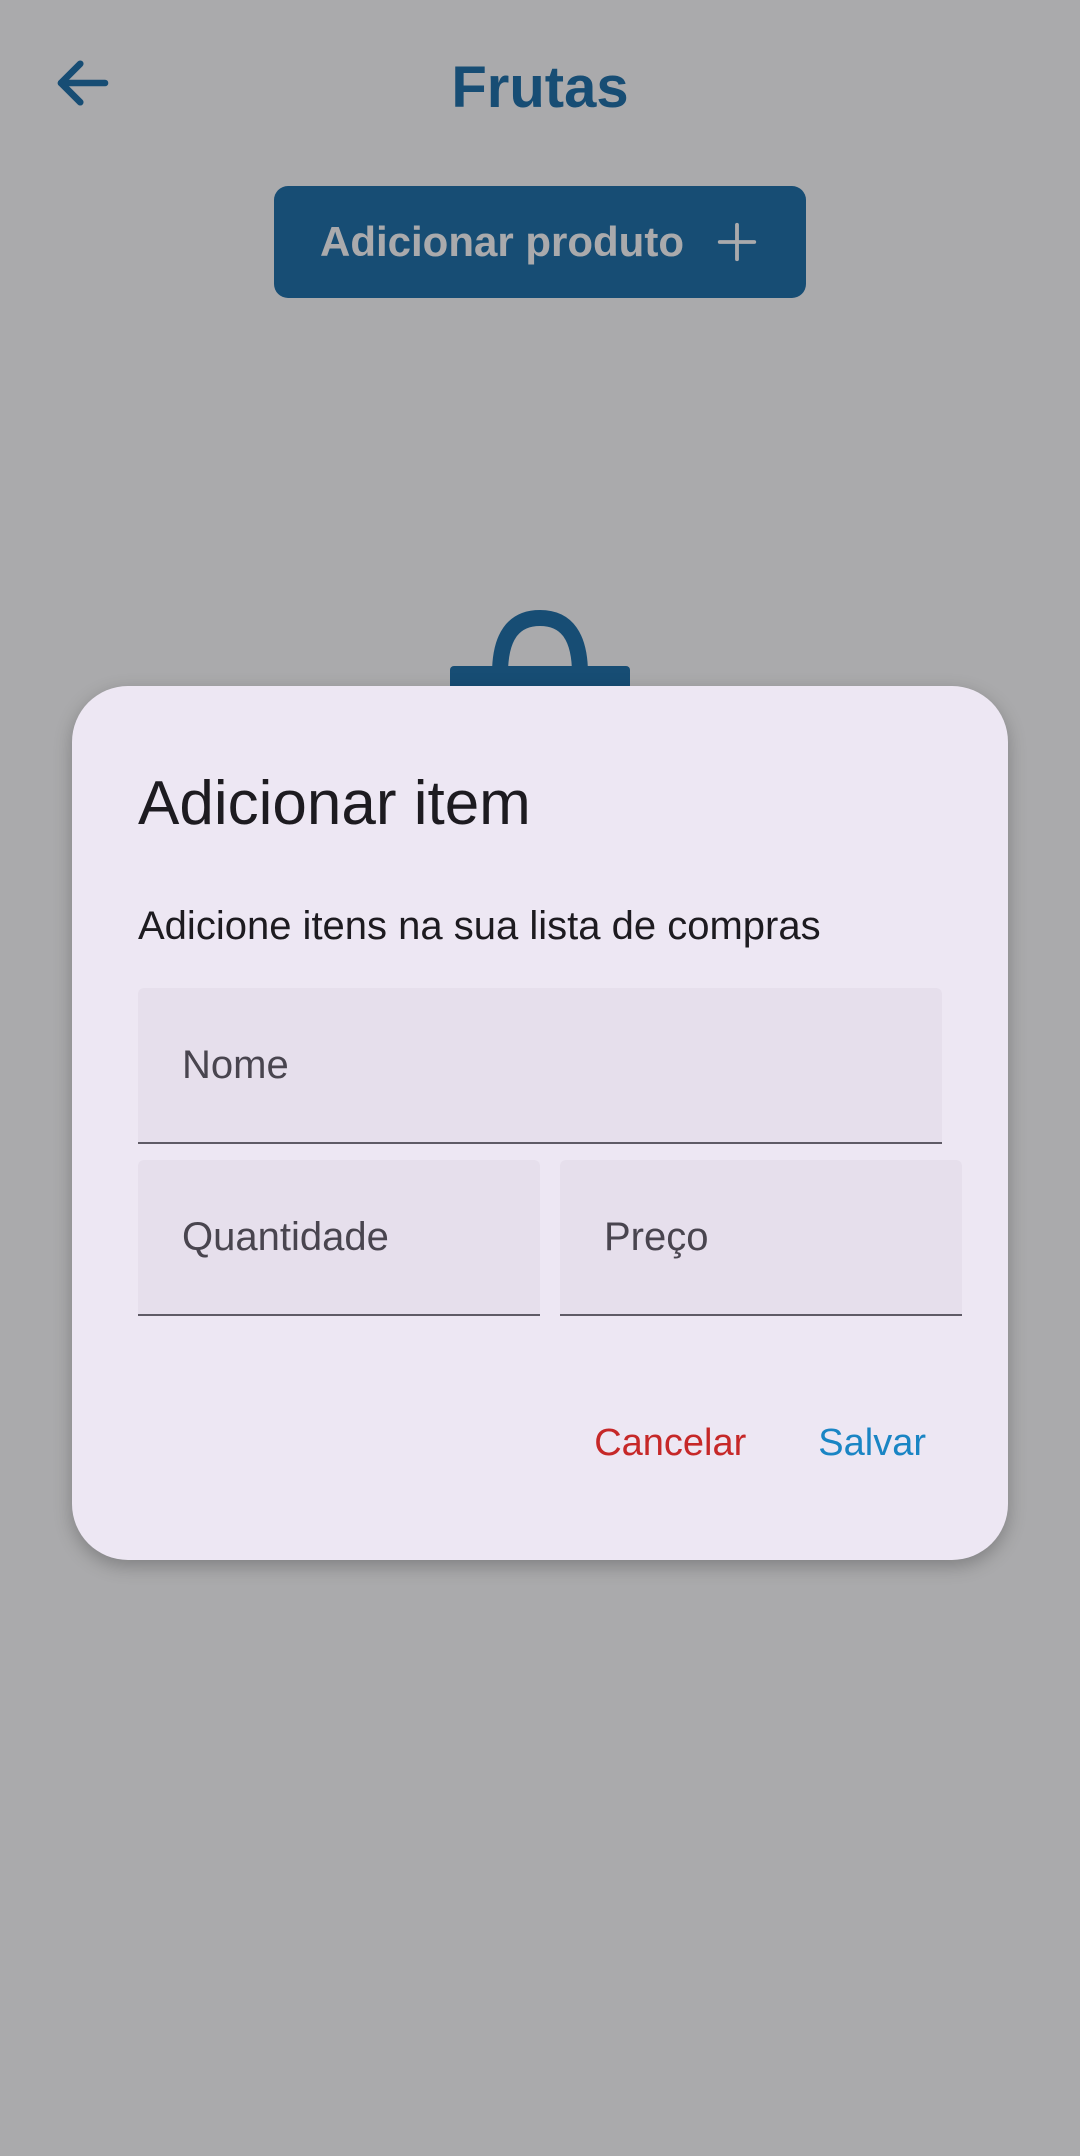 The image size is (1080, 2156). What do you see at coordinates (872, 1443) in the screenshot?
I see `save-button: Salvar` at bounding box center [872, 1443].